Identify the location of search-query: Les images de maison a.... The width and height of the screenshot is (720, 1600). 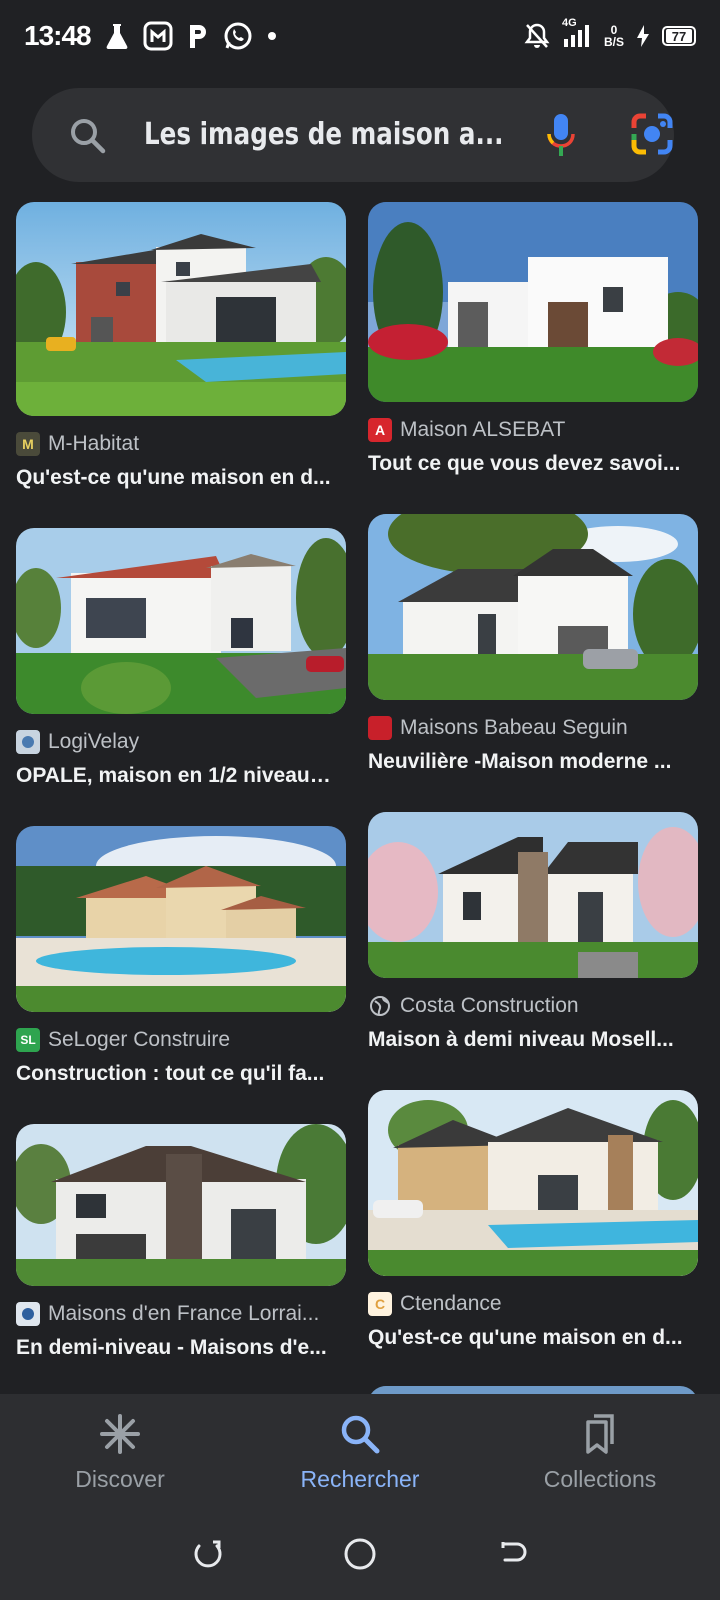
(324, 135).